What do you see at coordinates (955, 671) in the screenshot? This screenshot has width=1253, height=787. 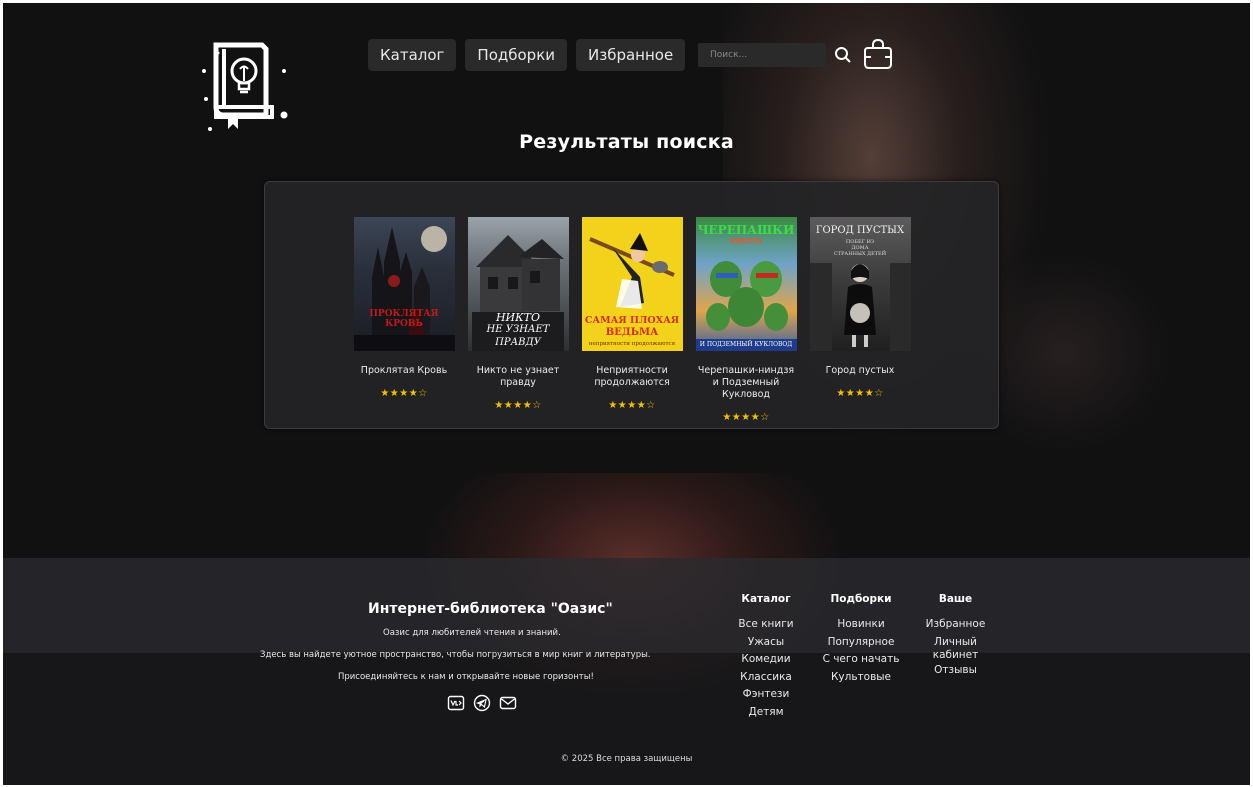 I see `footer-link: Отзывы` at bounding box center [955, 671].